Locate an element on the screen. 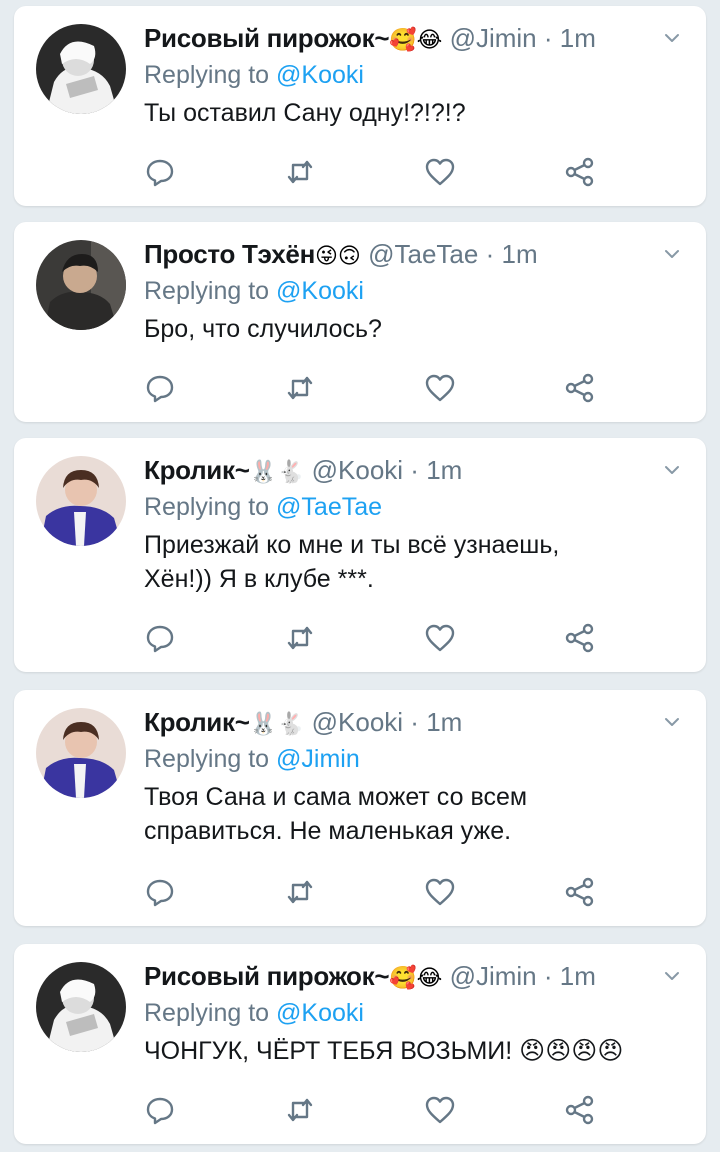 The image size is (720, 1152). tweet-text: Бро, что случилось? is located at coordinates (263, 329).